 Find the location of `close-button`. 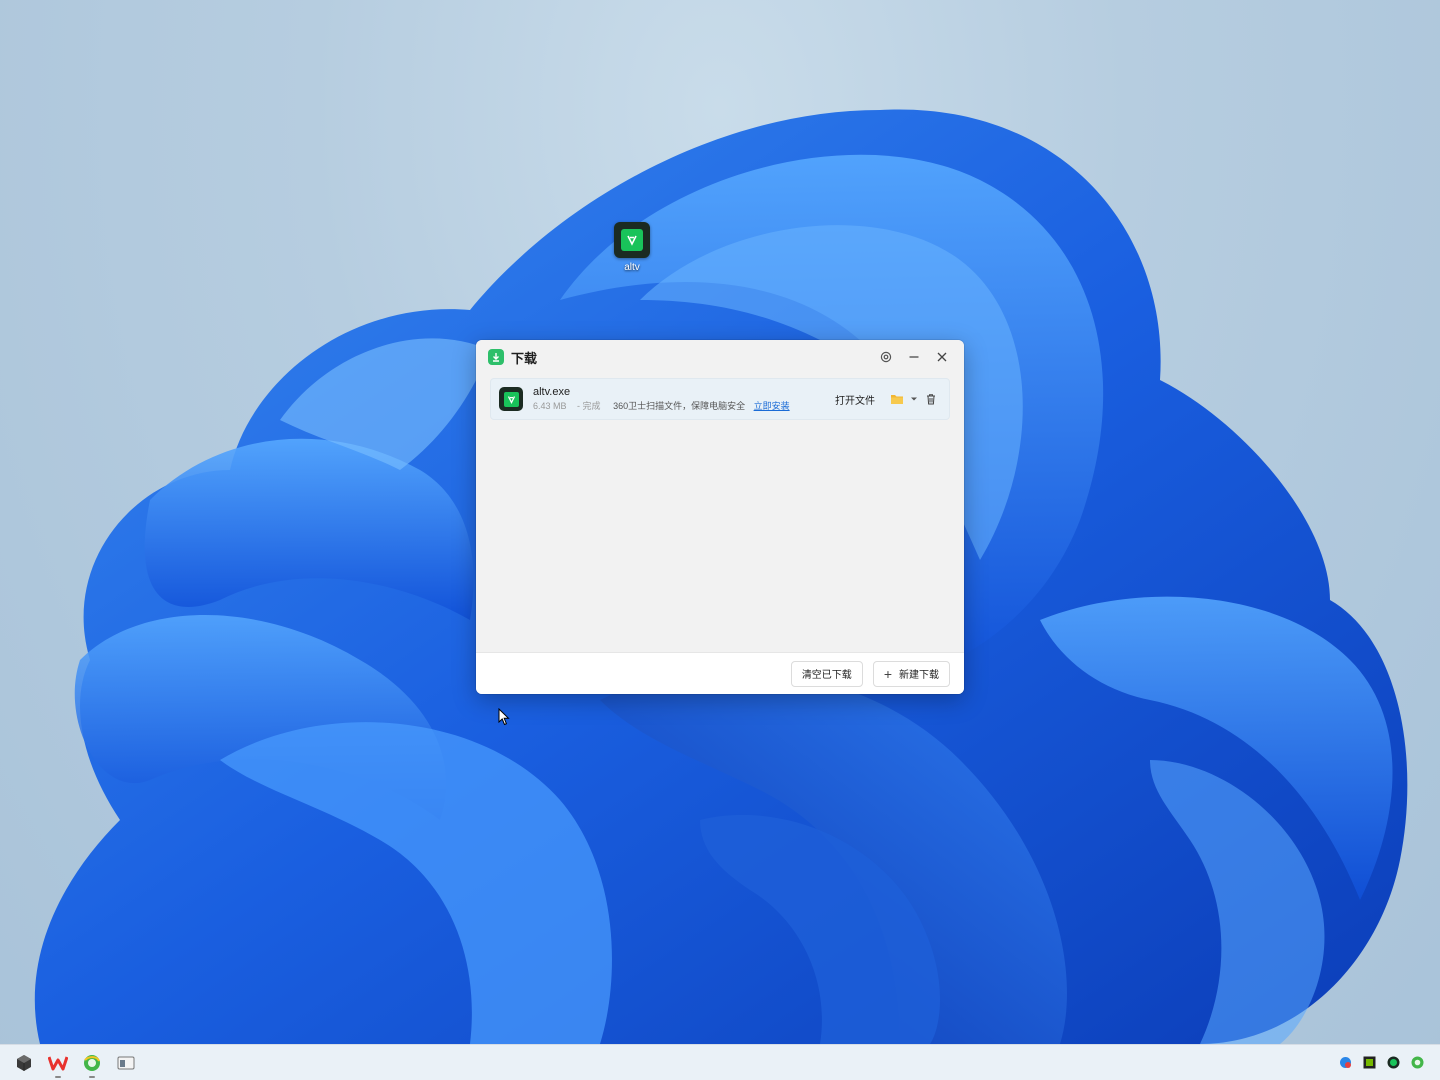

close-button is located at coordinates (942, 357).